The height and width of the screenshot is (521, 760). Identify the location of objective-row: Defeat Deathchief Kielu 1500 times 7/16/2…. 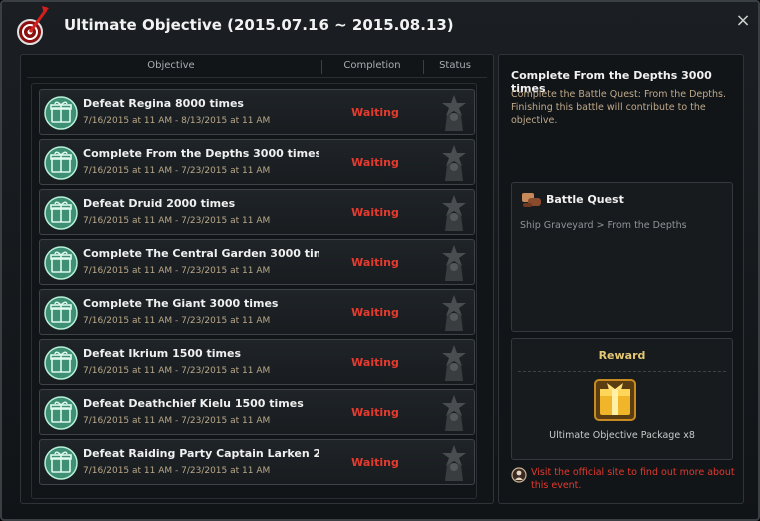
(257, 412).